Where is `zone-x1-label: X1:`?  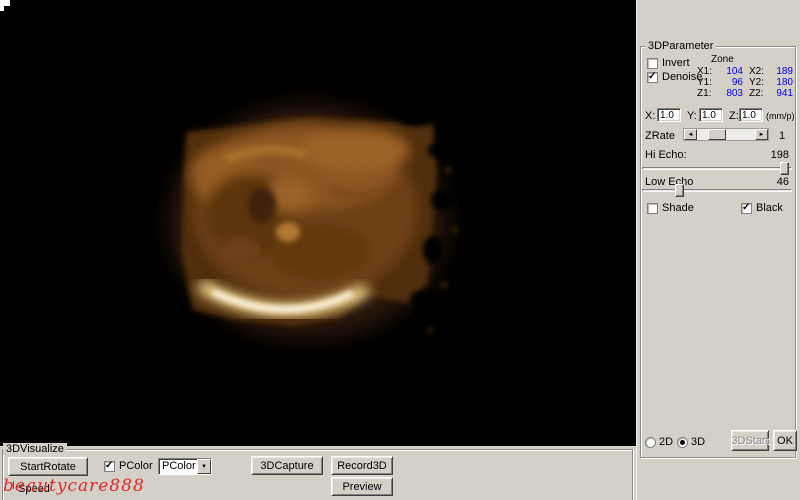 zone-x1-label: X1: is located at coordinates (705, 71).